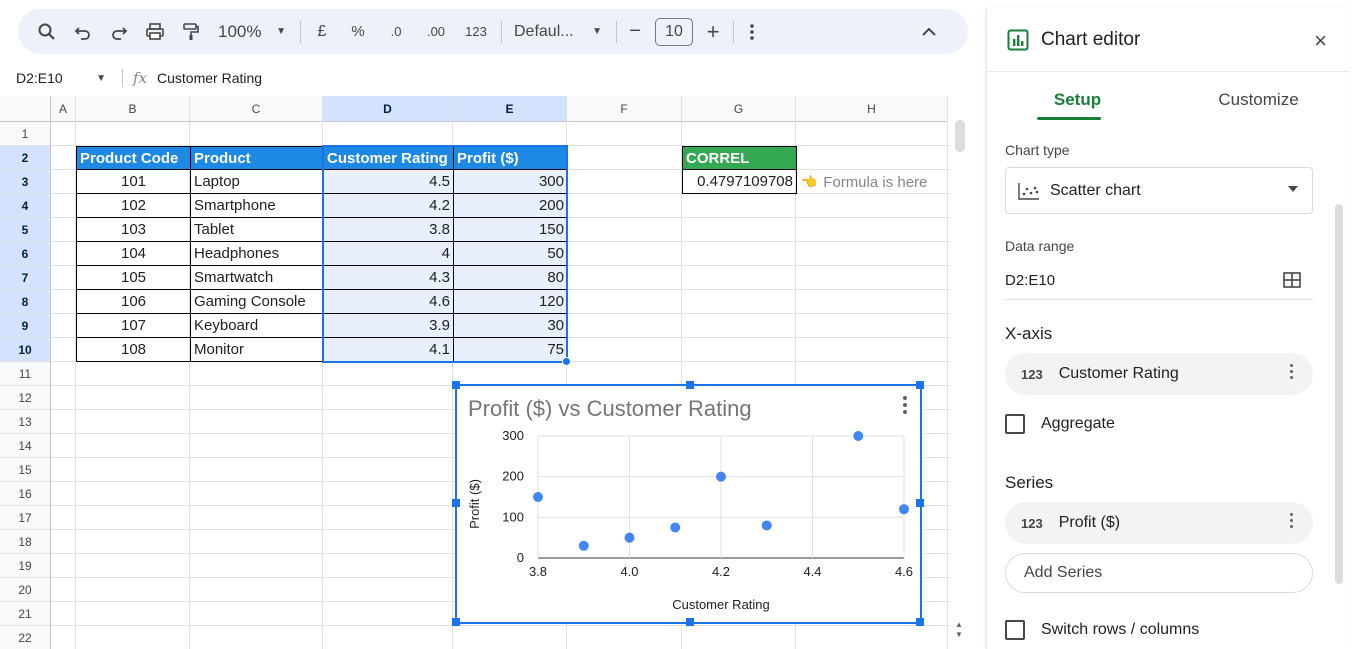 This screenshot has width=1366, height=649. What do you see at coordinates (25, 470) in the screenshot?
I see `row-header-15: 15` at bounding box center [25, 470].